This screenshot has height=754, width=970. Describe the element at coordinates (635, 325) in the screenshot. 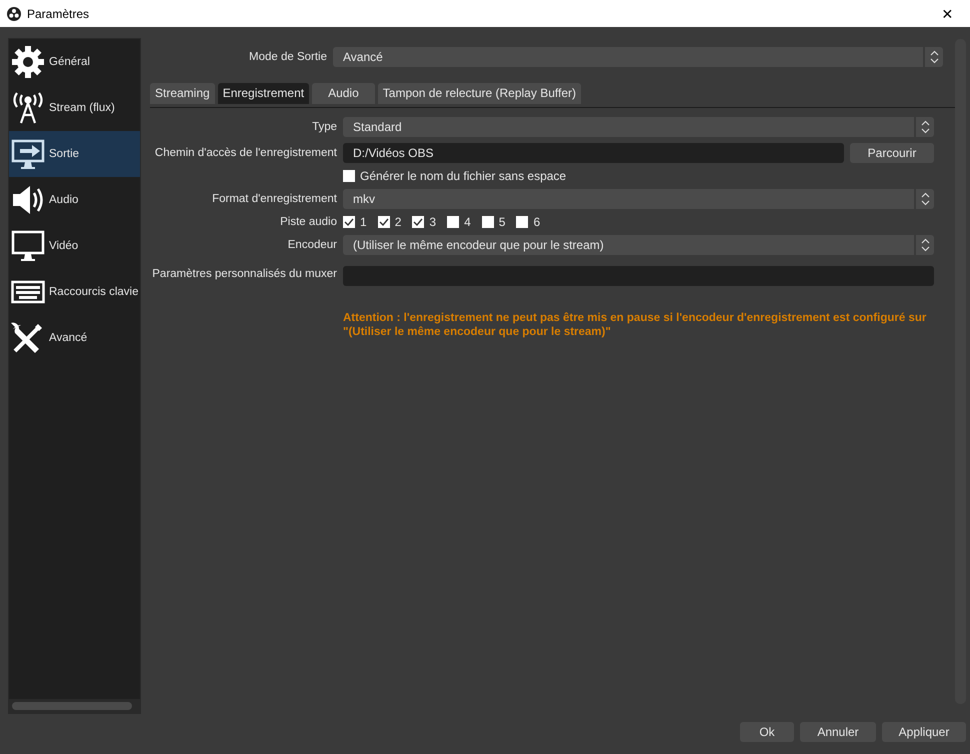

I see `warning-text: Attention : l'enregistrement ne peut pas être mis en pause si l'encodeur d'enregistrement est configuré sur "(Utiliser le même encodeur que pour le stream)"` at that location.